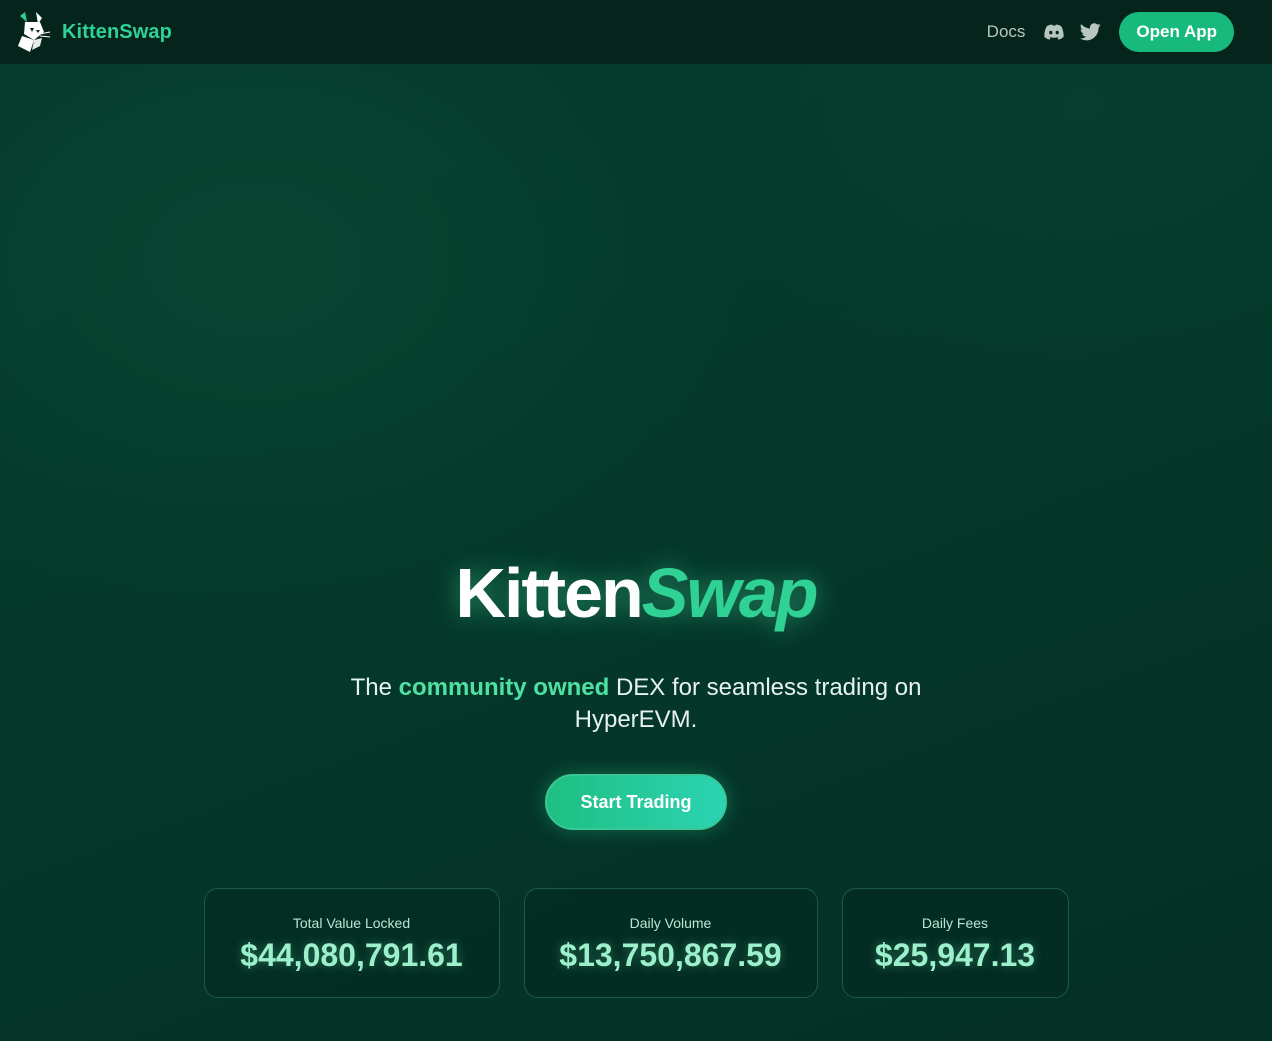  I want to click on open-app-button: Open App, so click(1176, 32).